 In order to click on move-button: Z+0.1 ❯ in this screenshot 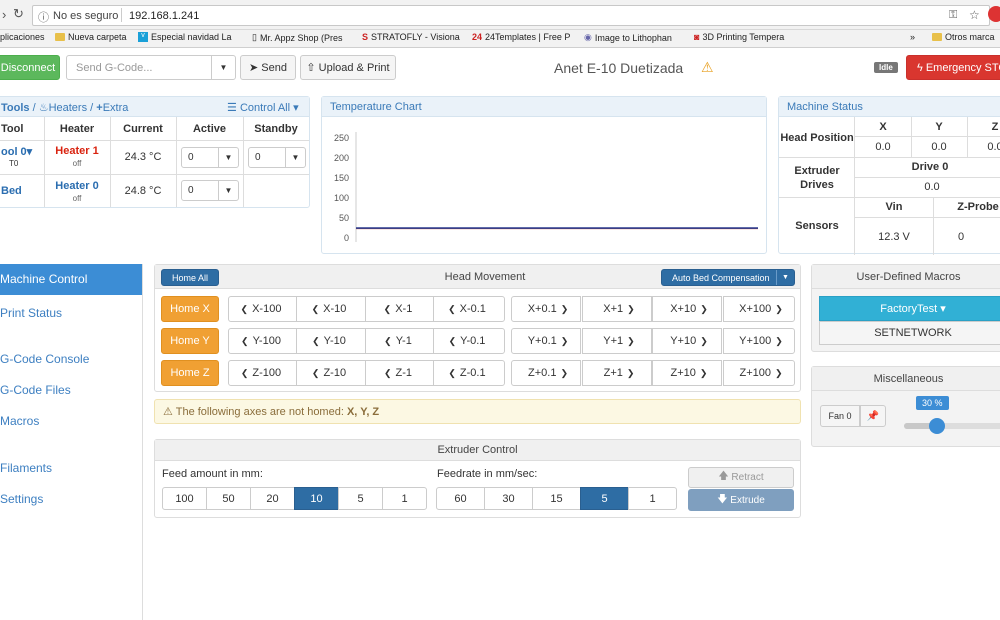, I will do `click(546, 373)`.